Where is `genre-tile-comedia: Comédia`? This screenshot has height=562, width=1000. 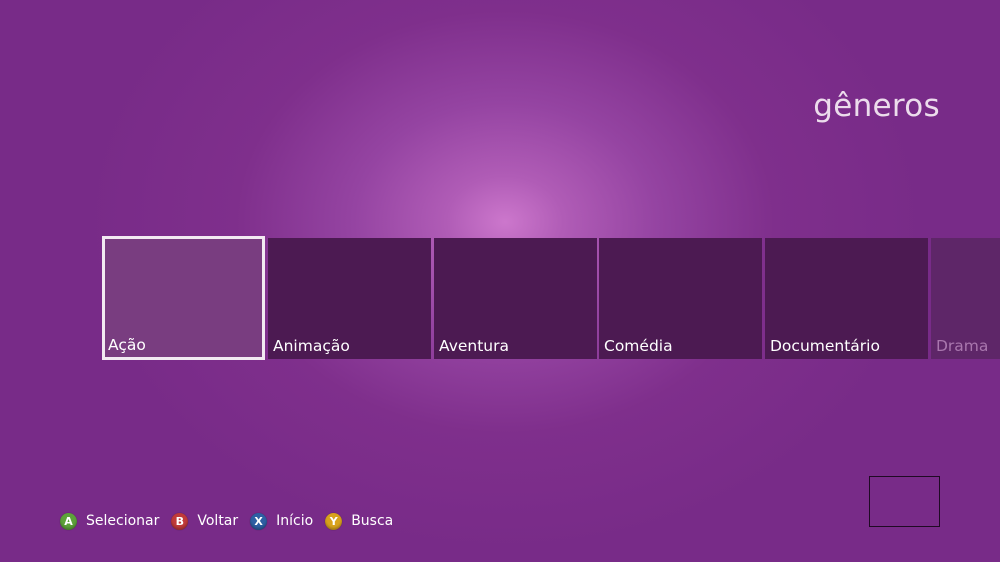
genre-tile-comedia: Comédia is located at coordinates (680, 298).